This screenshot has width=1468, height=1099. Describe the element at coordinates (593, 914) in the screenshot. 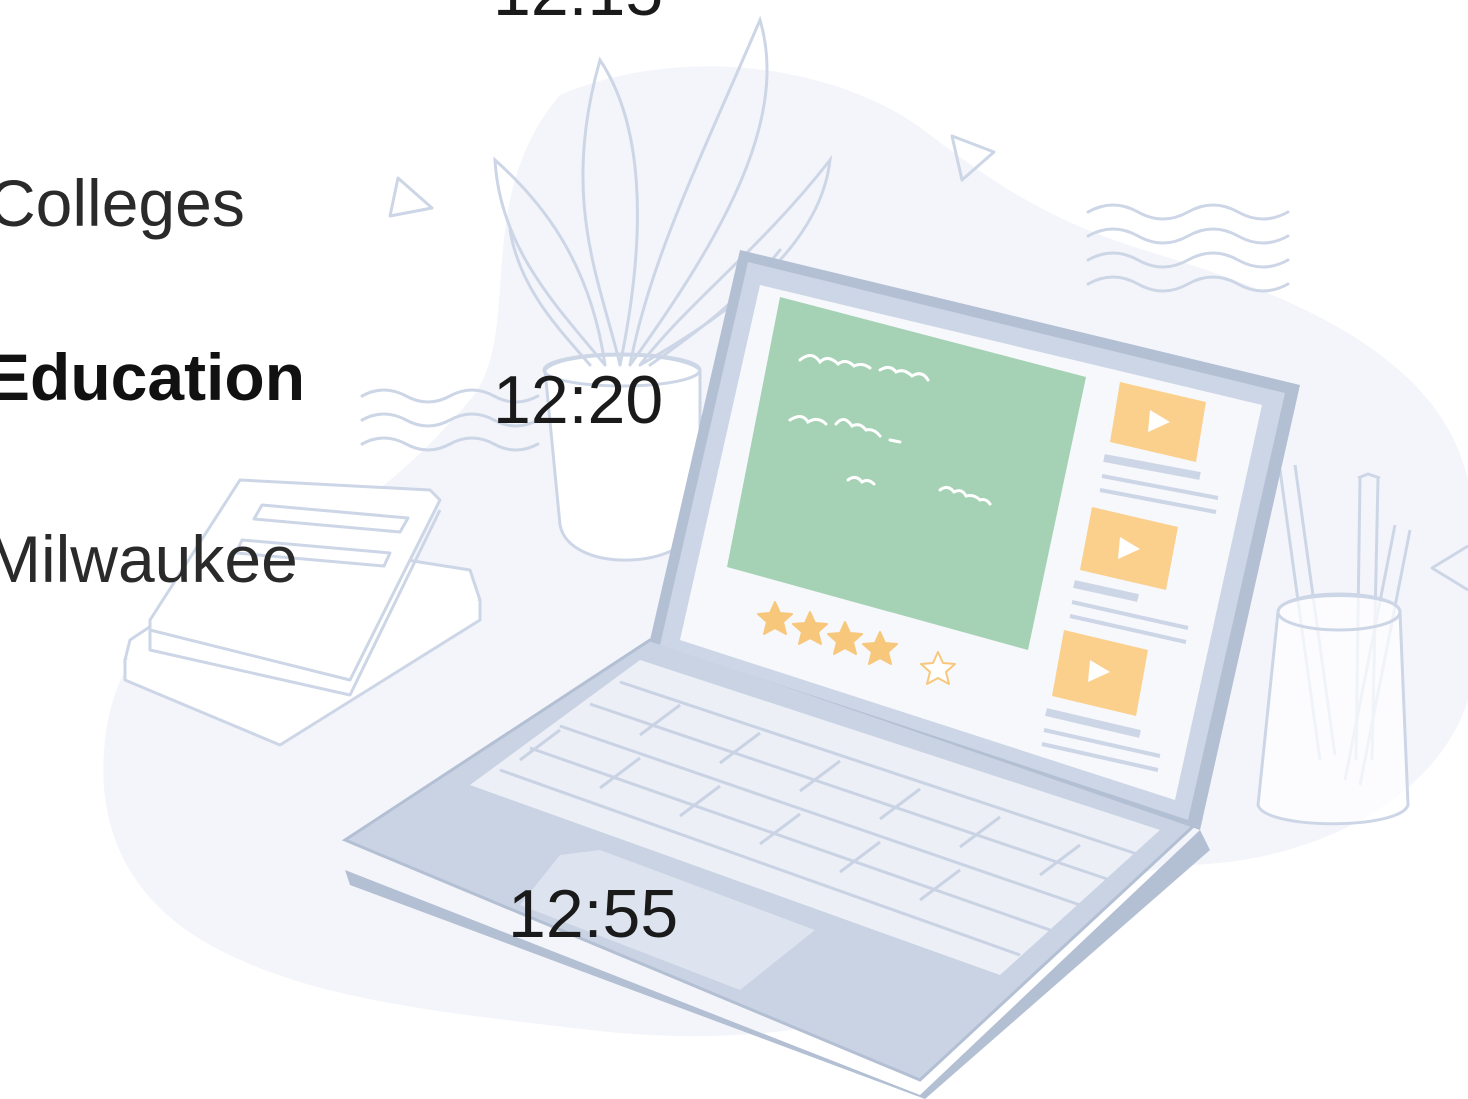

I see `timestamp-bottom: 12:55` at that location.